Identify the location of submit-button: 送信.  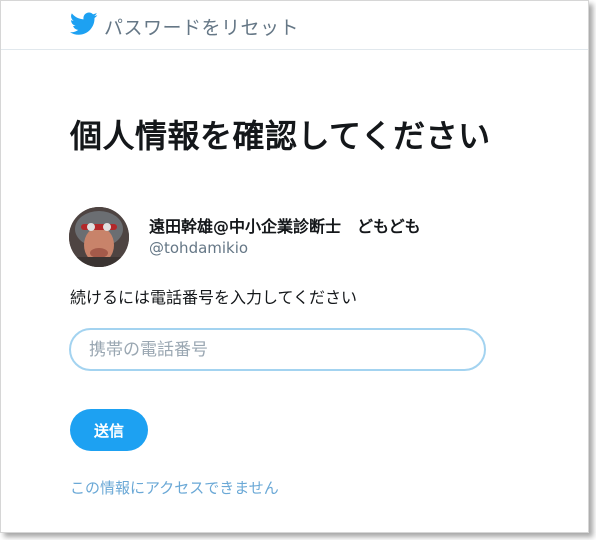
(109, 430).